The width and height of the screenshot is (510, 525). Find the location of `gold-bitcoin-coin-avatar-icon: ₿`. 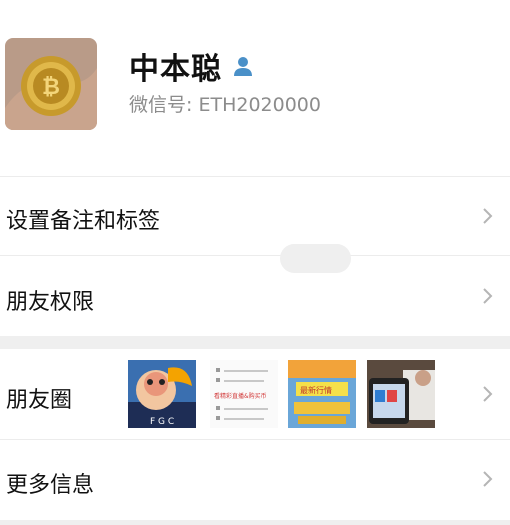

gold-bitcoin-coin-avatar-icon: ₿ is located at coordinates (51, 84).